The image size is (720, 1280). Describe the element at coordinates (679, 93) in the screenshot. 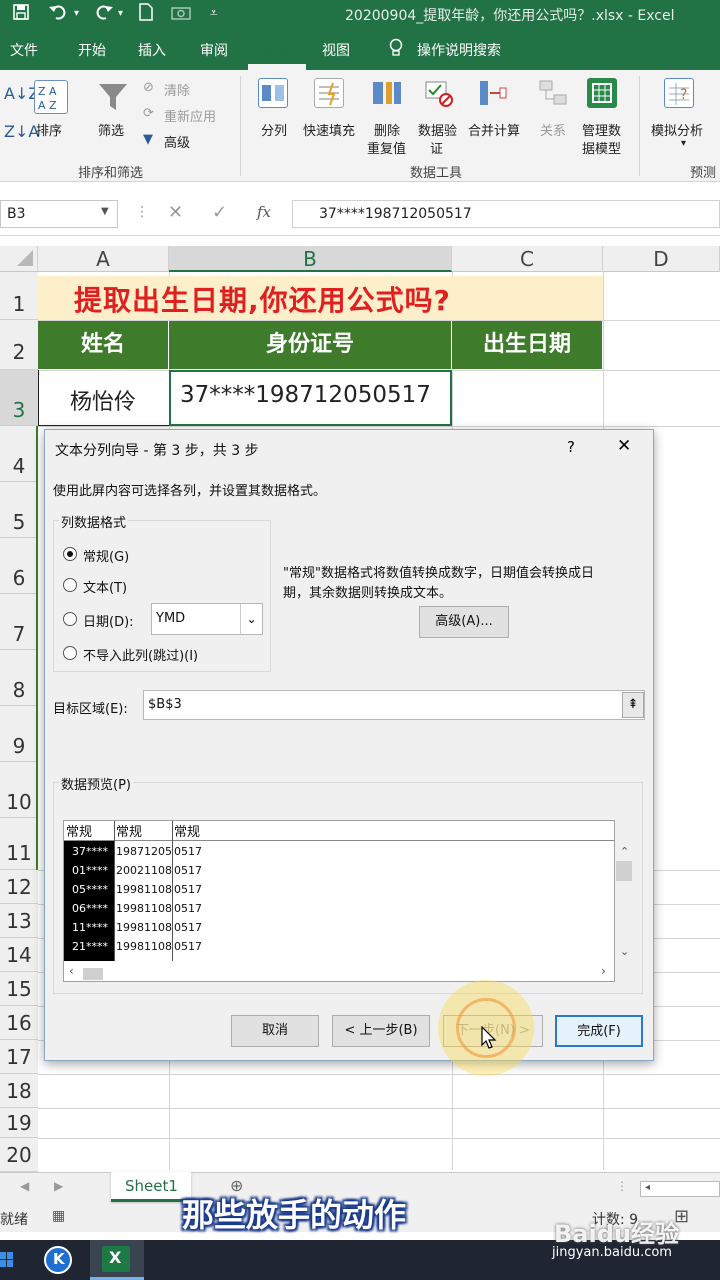

I see `what-if-icon: ?` at that location.